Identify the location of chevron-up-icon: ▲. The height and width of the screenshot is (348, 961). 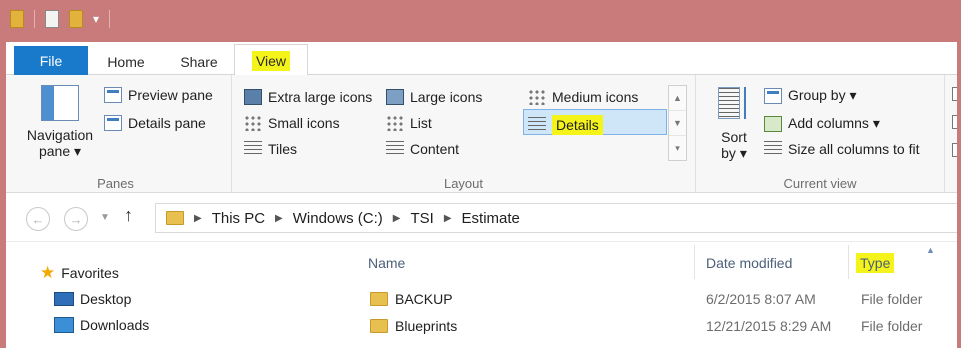
(677, 98).